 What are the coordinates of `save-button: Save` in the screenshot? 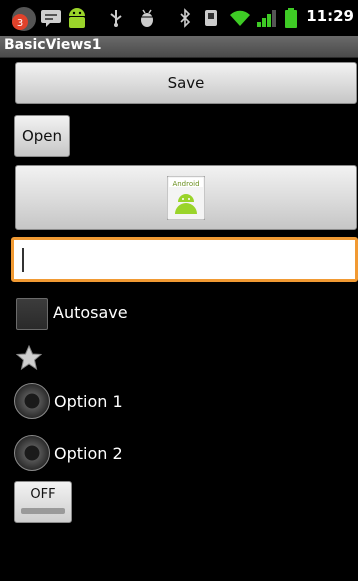 It's located at (186, 83).